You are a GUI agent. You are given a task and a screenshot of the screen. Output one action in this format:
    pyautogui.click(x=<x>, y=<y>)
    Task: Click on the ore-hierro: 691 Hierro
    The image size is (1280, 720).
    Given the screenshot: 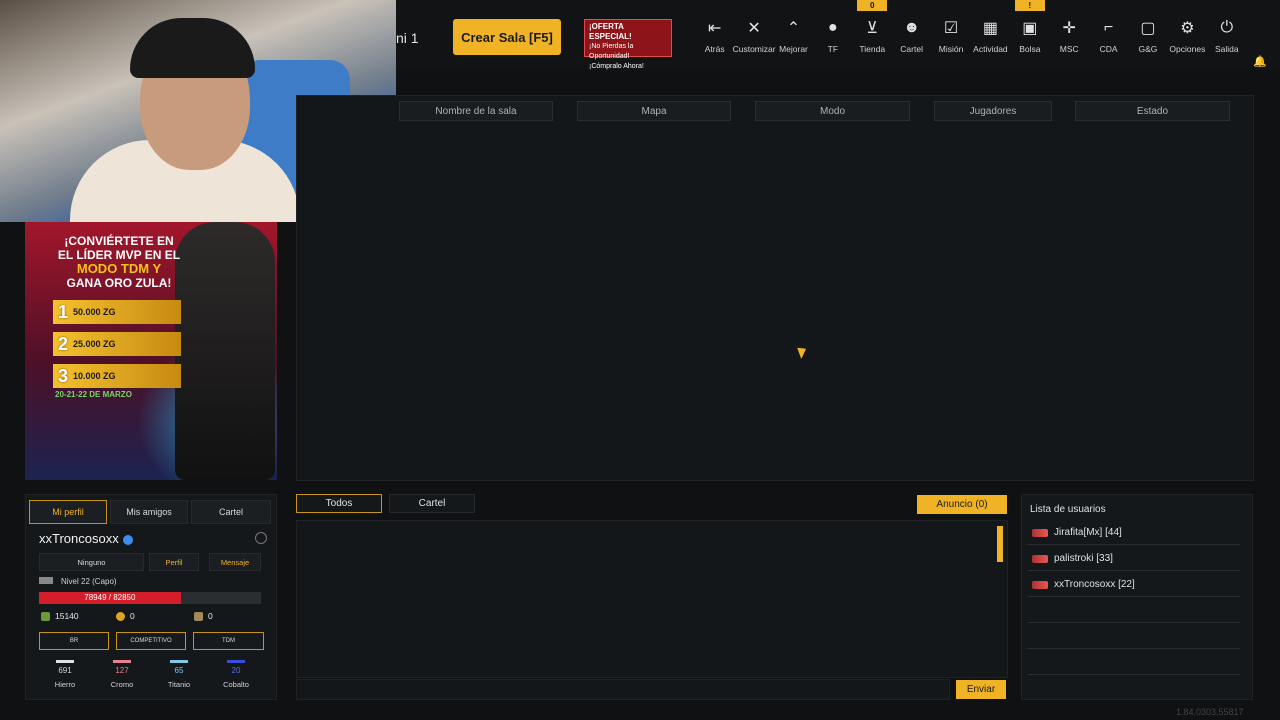 What is the action you would take?
    pyautogui.click(x=65, y=674)
    